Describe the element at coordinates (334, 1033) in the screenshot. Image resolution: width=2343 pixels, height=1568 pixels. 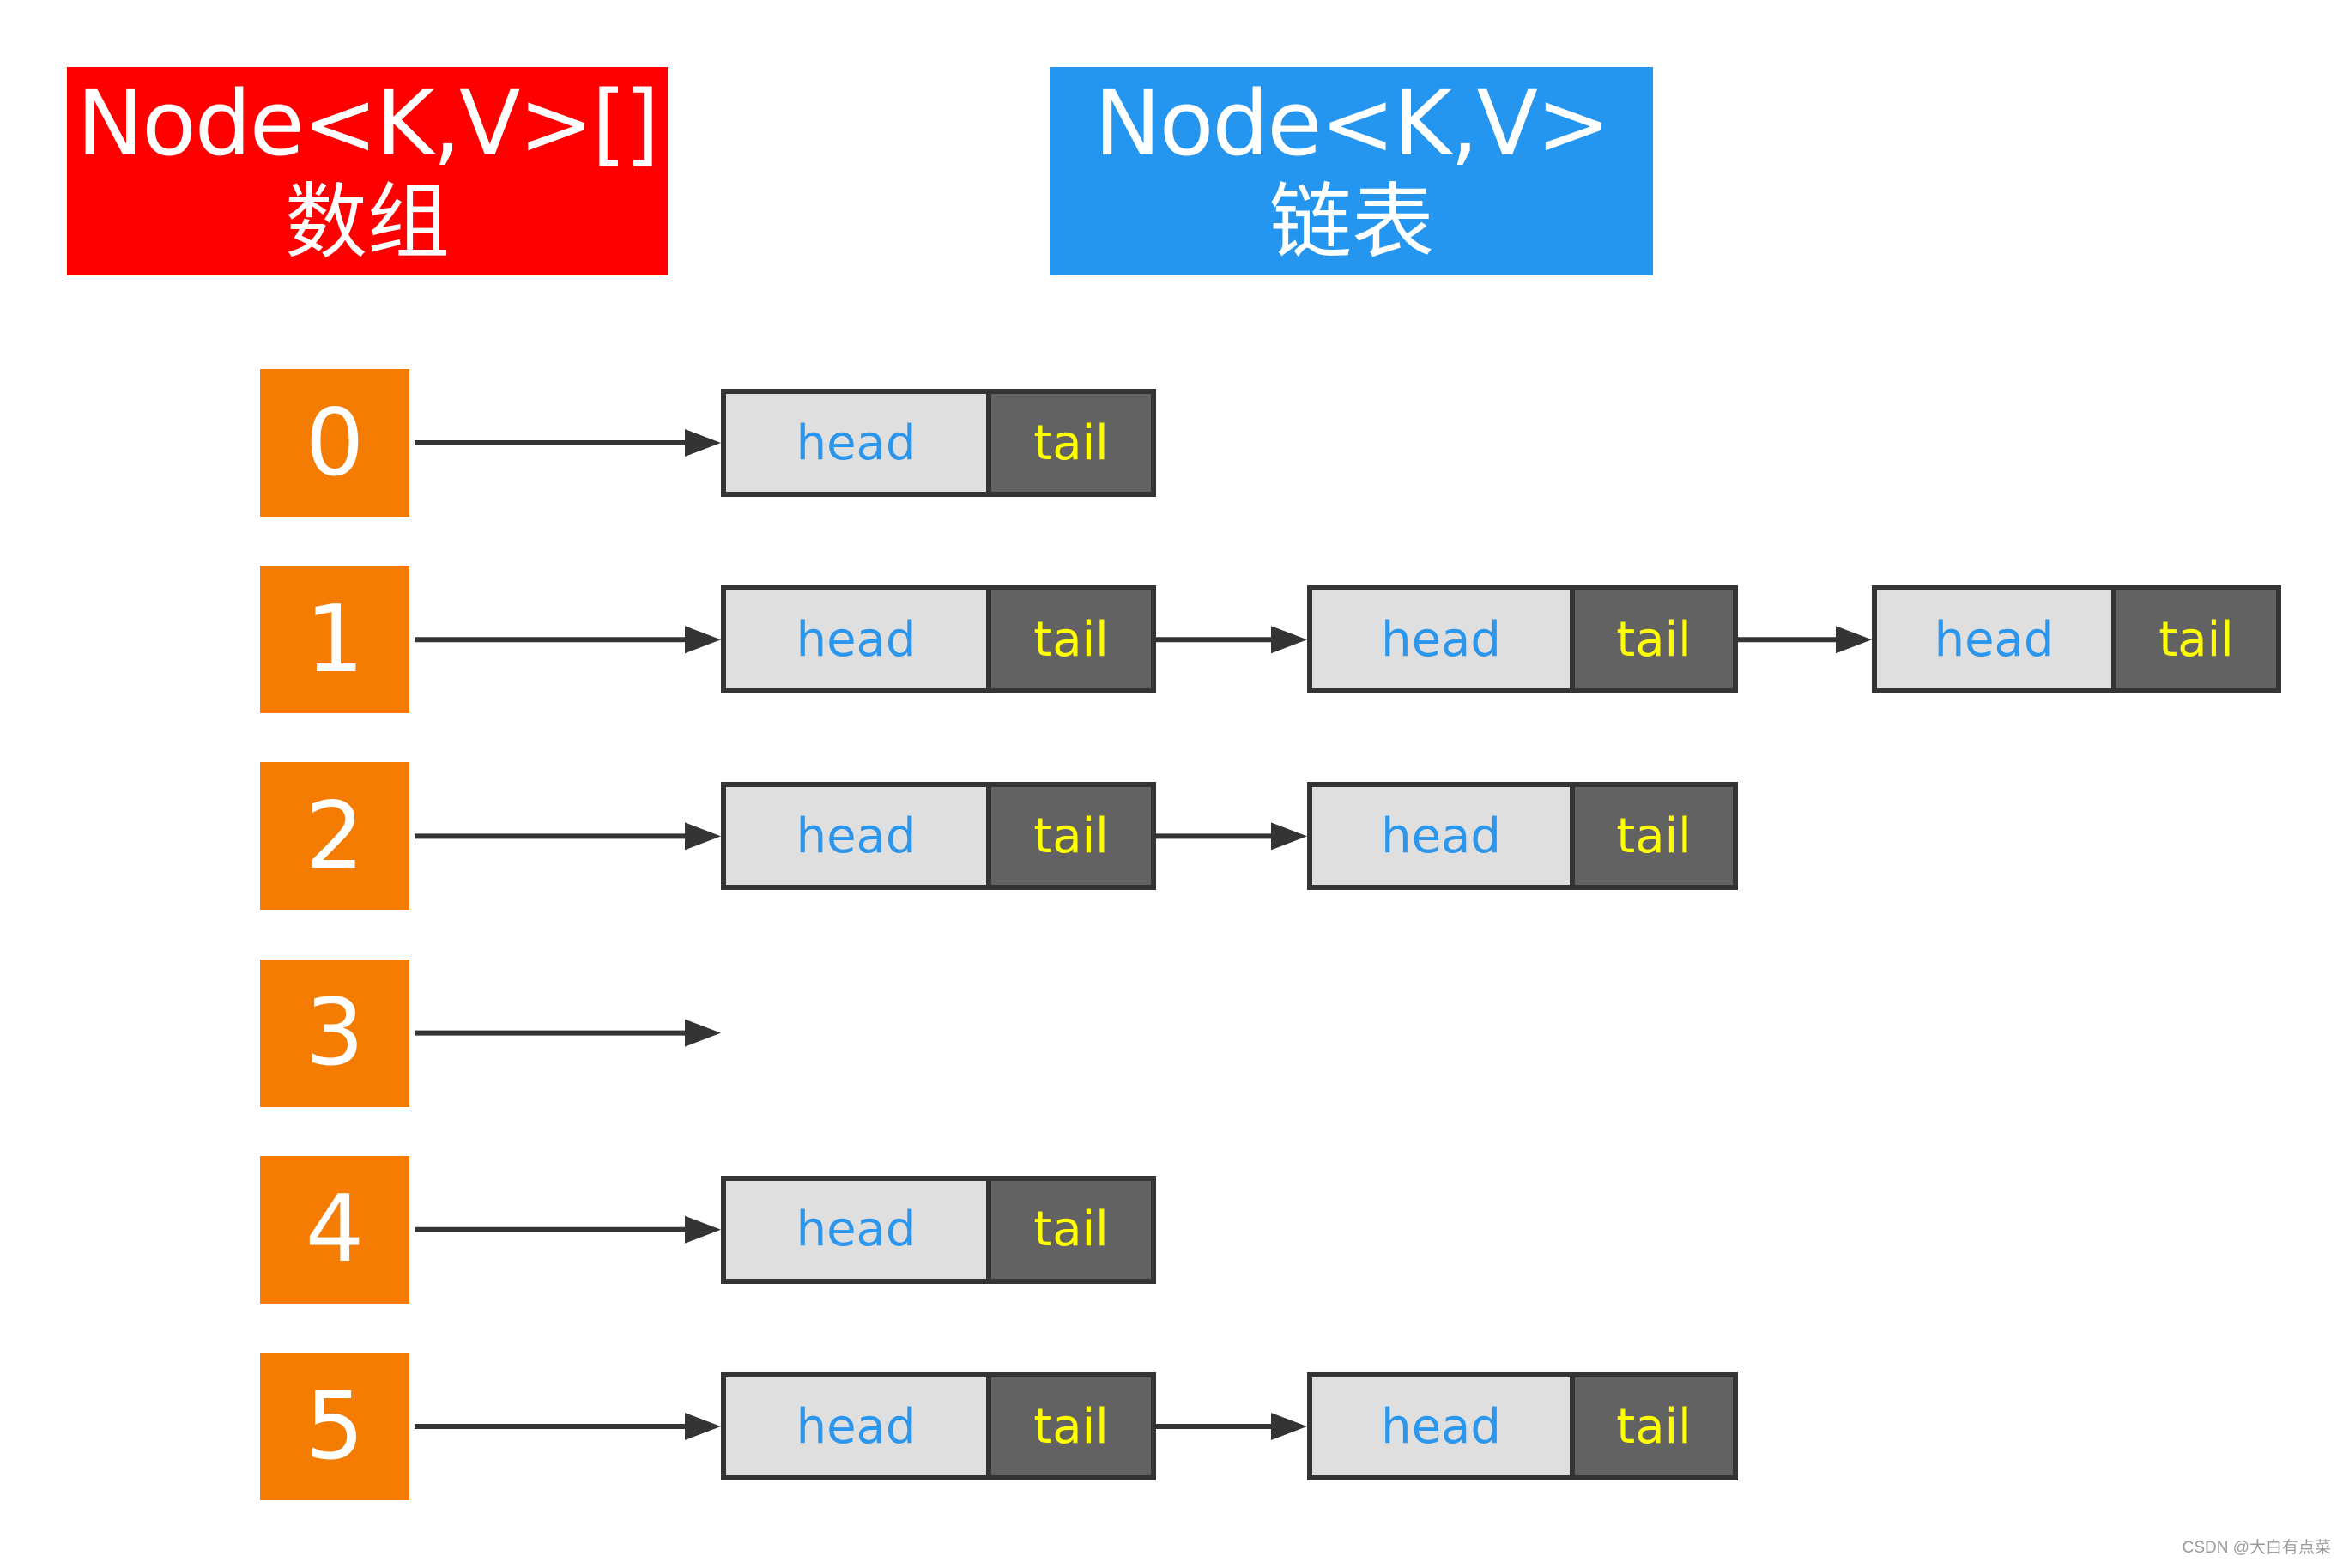
I see `bucket-index-3: 3` at that location.